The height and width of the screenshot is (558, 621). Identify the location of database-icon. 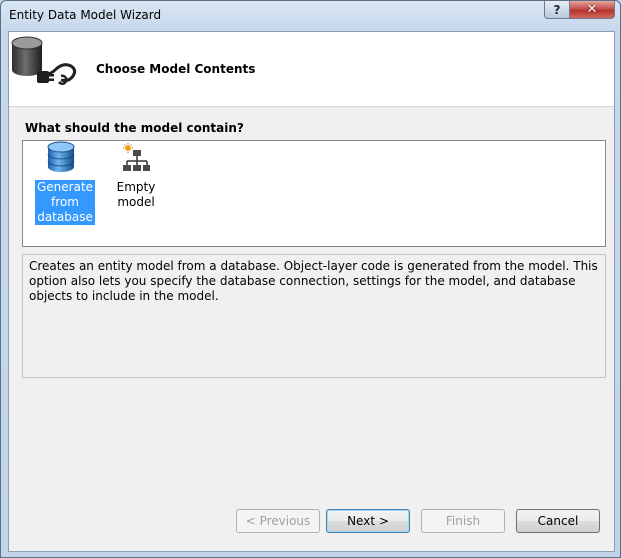
(61, 159).